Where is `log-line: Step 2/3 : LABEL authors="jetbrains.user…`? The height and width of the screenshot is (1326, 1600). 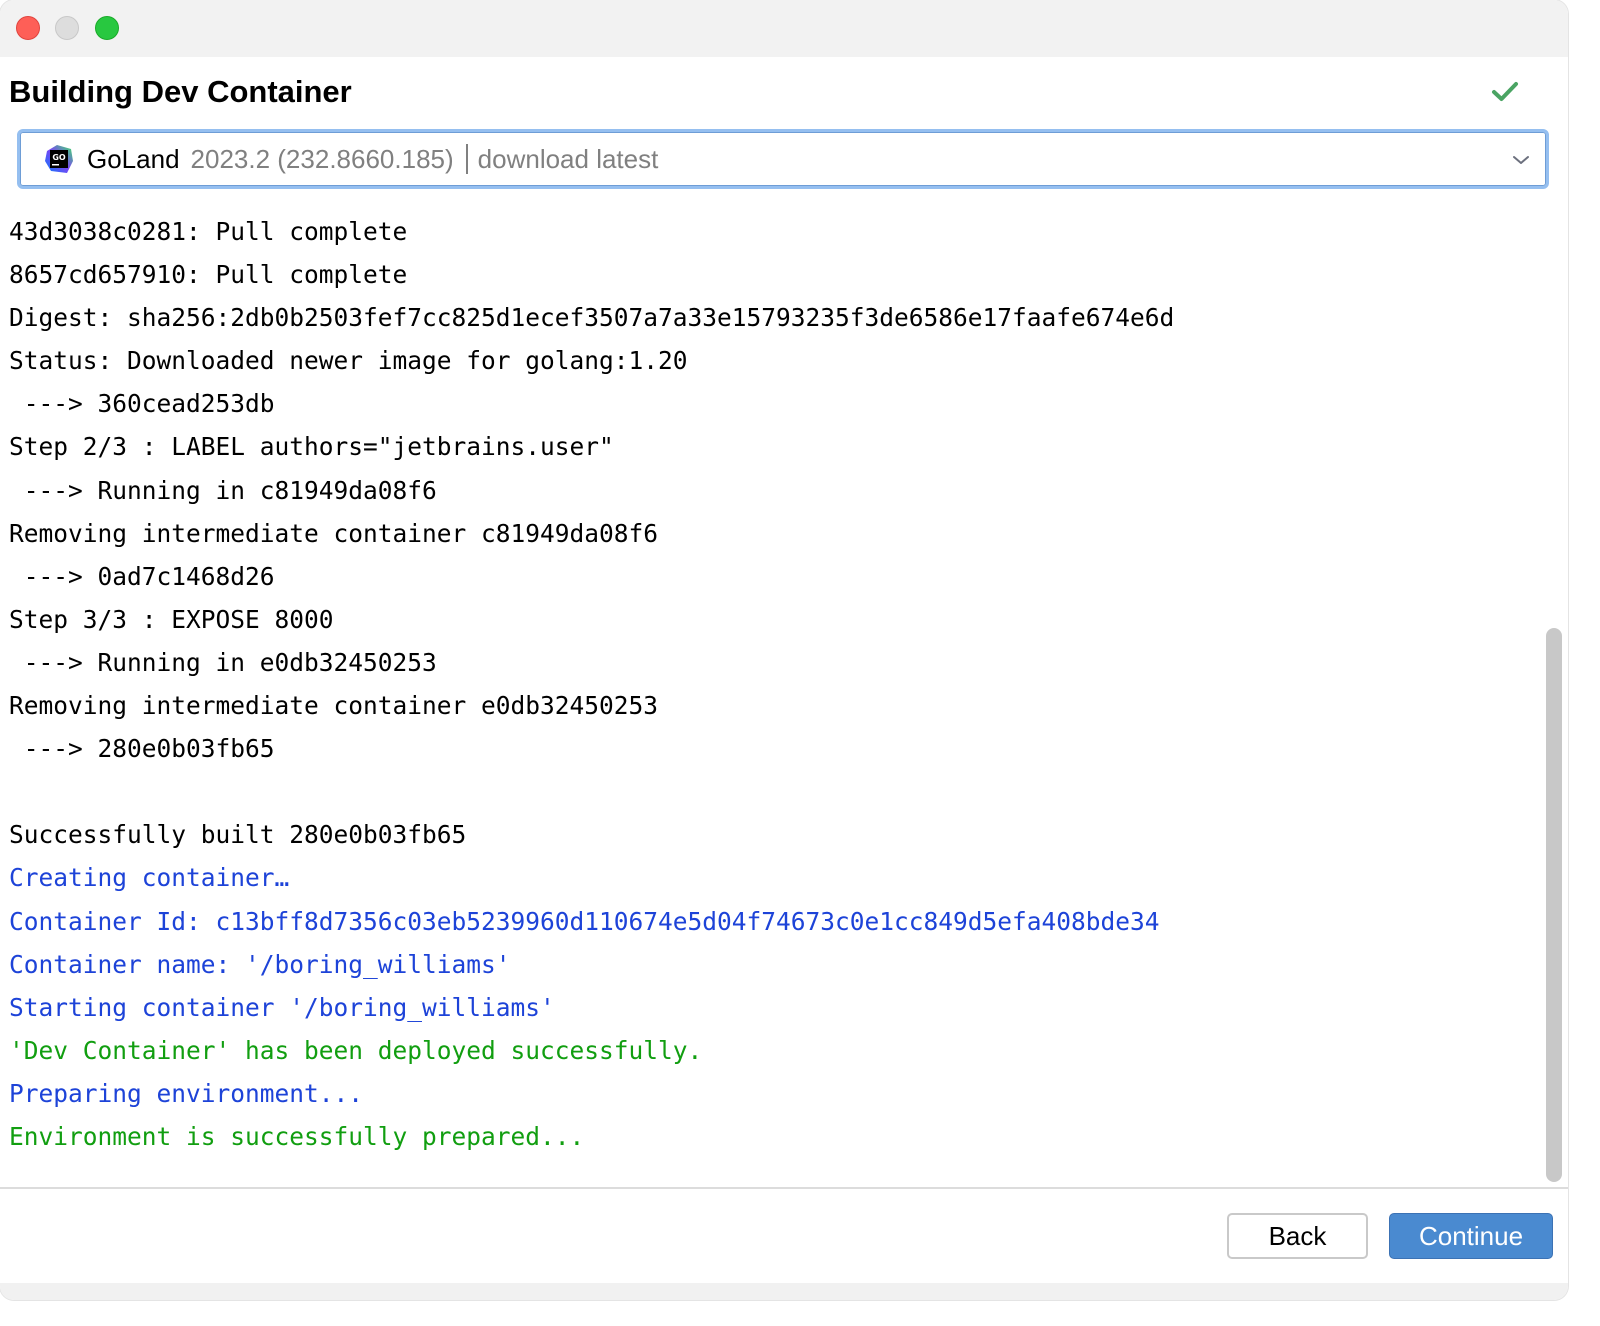
log-line: Step 2/3 : LABEL authors="jetbrains.user… is located at coordinates (311, 447).